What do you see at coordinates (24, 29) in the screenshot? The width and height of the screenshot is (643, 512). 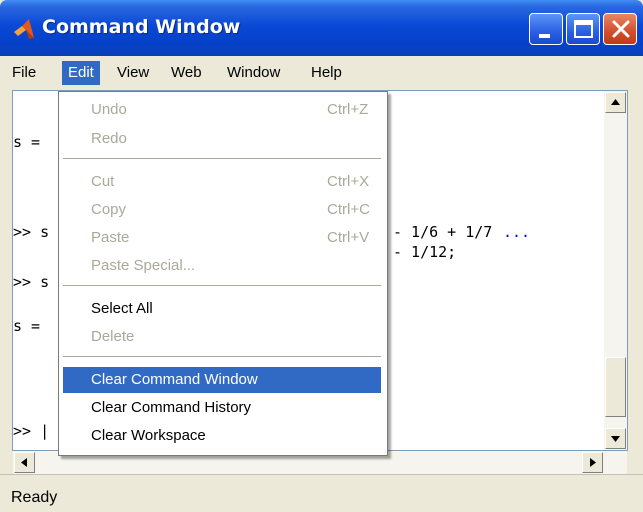 I see `matlab-logo-icon` at bounding box center [24, 29].